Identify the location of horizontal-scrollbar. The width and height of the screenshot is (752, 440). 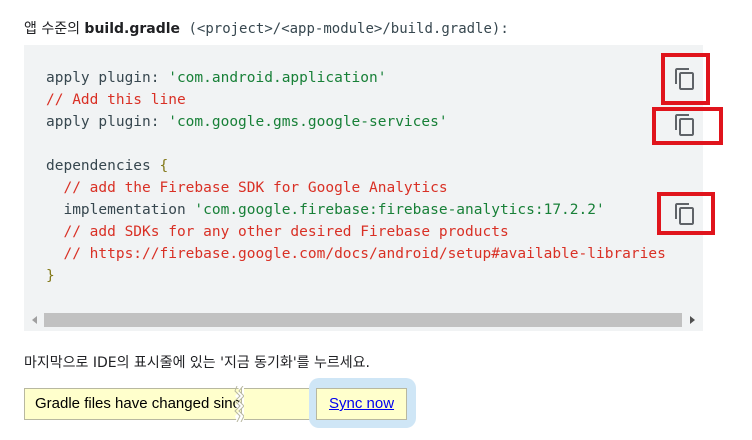
(363, 321).